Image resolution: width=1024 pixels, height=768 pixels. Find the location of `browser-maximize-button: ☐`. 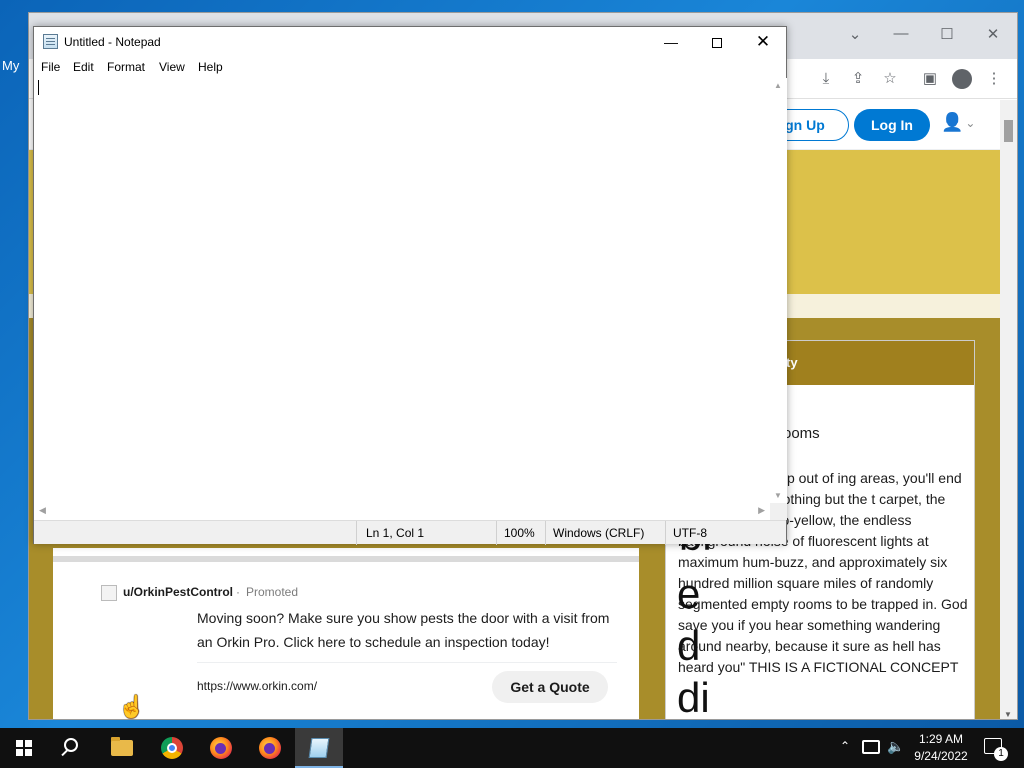

browser-maximize-button: ☐ is located at coordinates (947, 34).